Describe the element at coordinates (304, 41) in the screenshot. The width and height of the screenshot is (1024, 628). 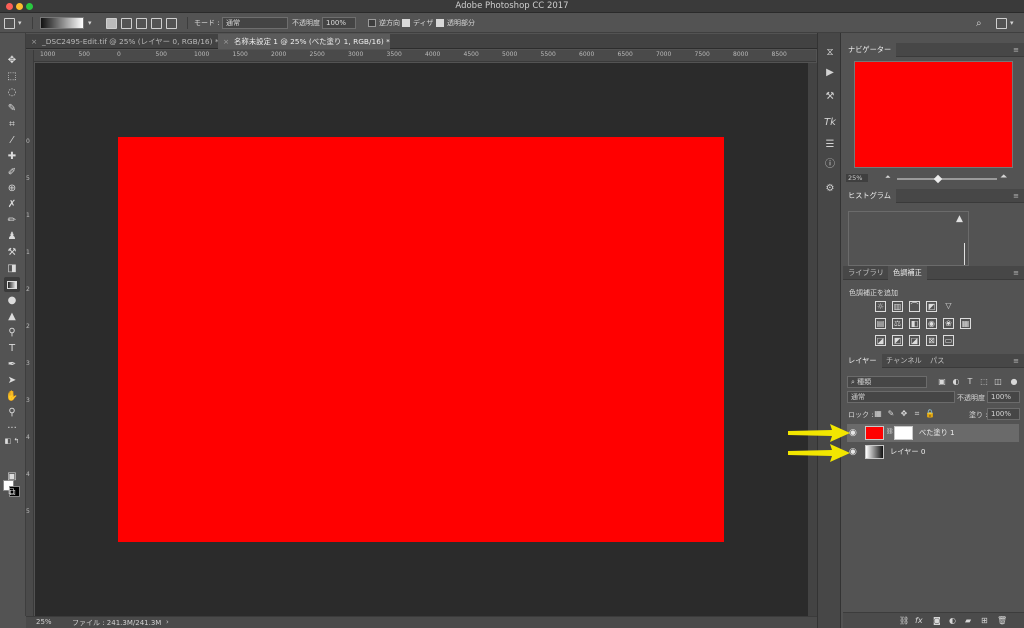
I see `tab-document-2: × 名称未設定 1 @ 25% (べた塗り 1, RGB/16) *` at that location.